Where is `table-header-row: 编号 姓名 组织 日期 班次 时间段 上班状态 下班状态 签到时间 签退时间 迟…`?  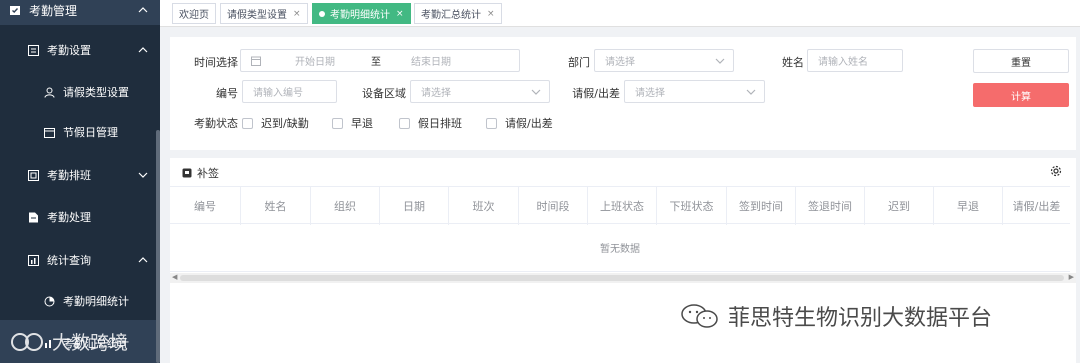 table-header-row: 编号 姓名 组织 日期 班次 时间段 上班状态 下班状态 签到时间 签退时间 迟… is located at coordinates (620, 205).